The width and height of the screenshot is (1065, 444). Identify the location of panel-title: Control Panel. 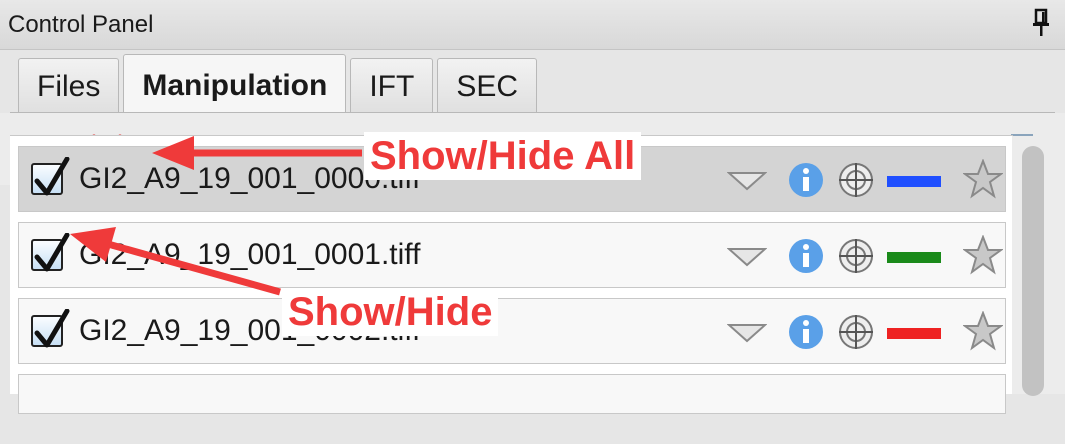
(81, 24).